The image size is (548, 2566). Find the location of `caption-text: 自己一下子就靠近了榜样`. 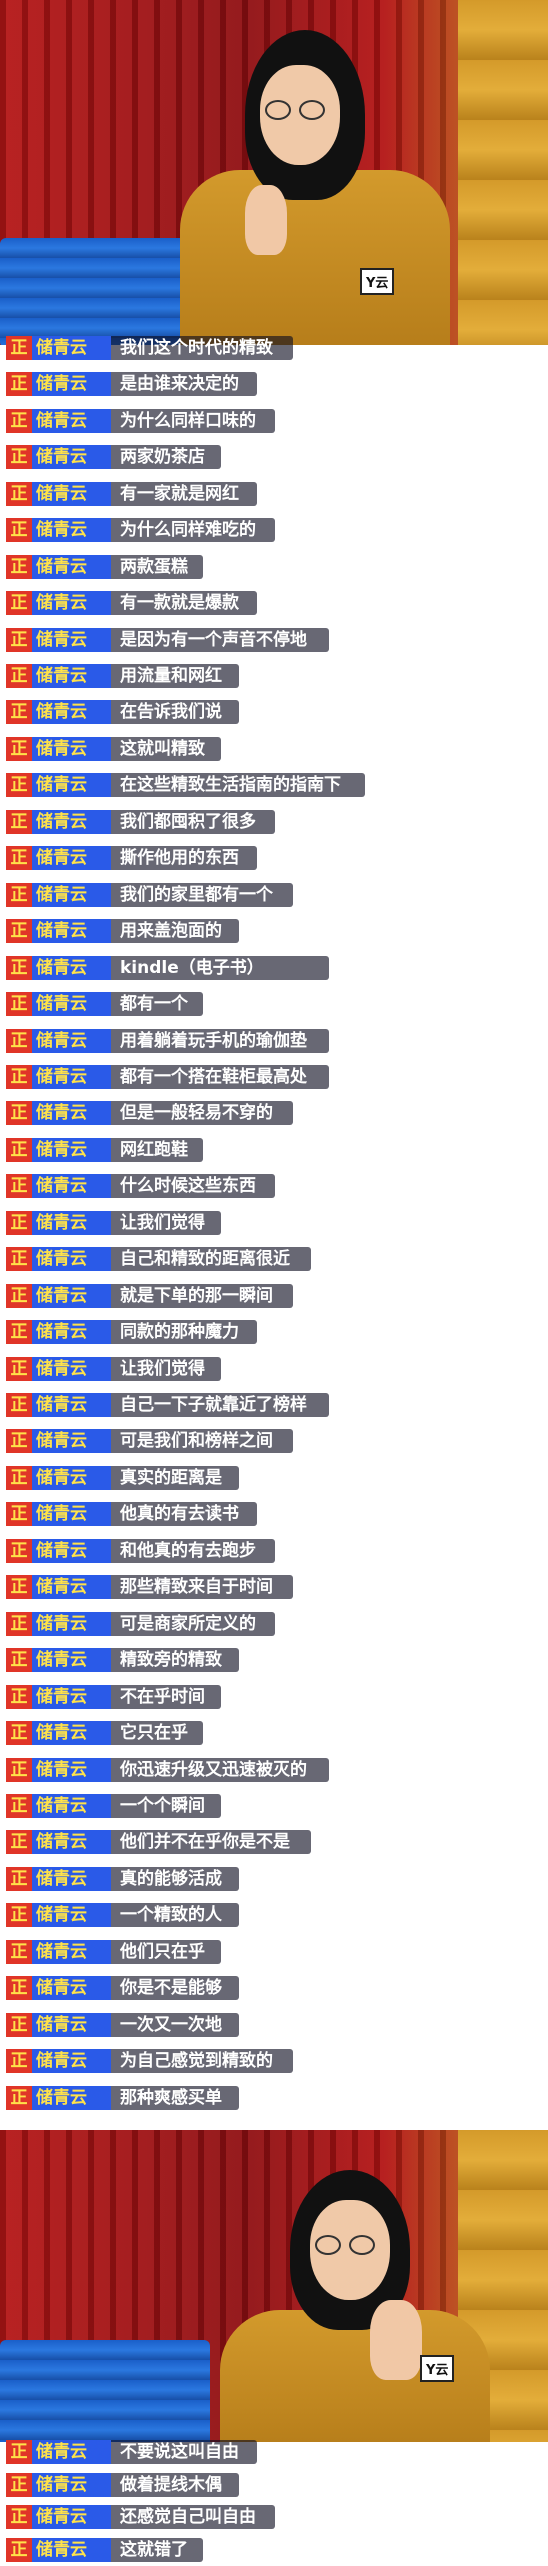

caption-text: 自己一下子就靠近了榜样 is located at coordinates (213, 1405).